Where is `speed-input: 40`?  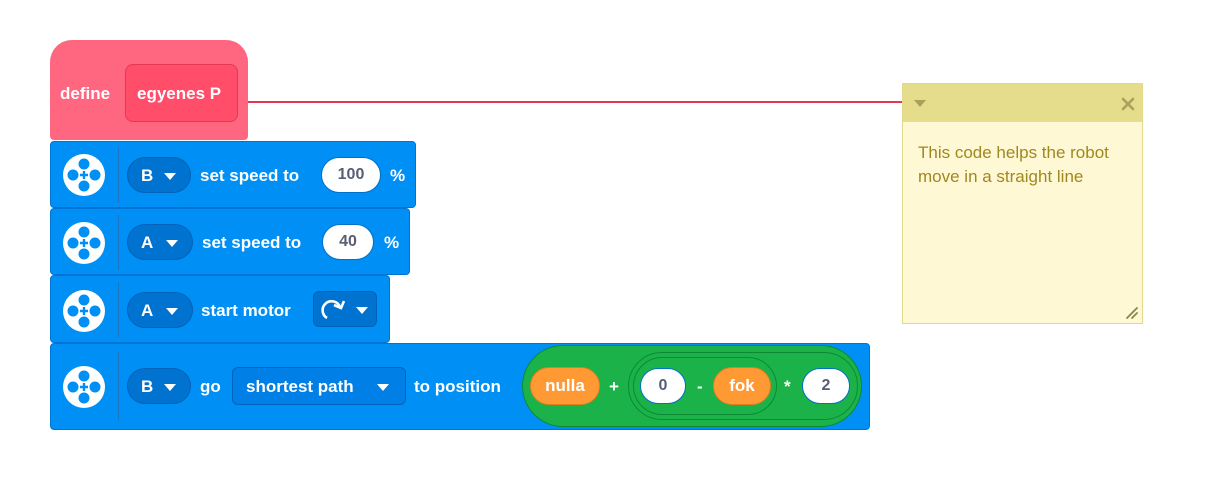 speed-input: 40 is located at coordinates (348, 242).